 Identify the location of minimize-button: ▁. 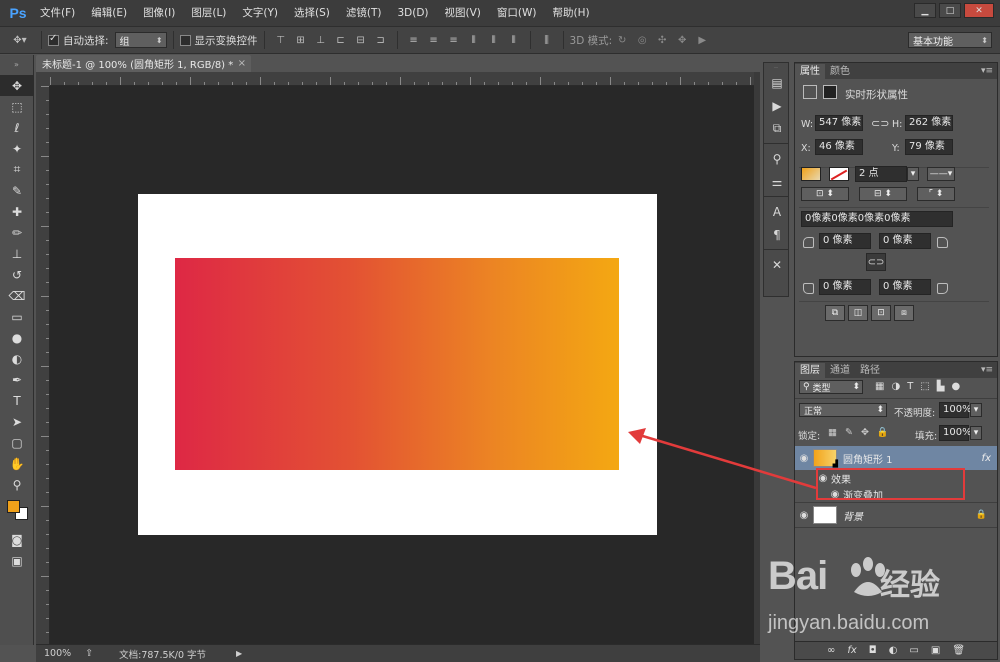
(925, 10).